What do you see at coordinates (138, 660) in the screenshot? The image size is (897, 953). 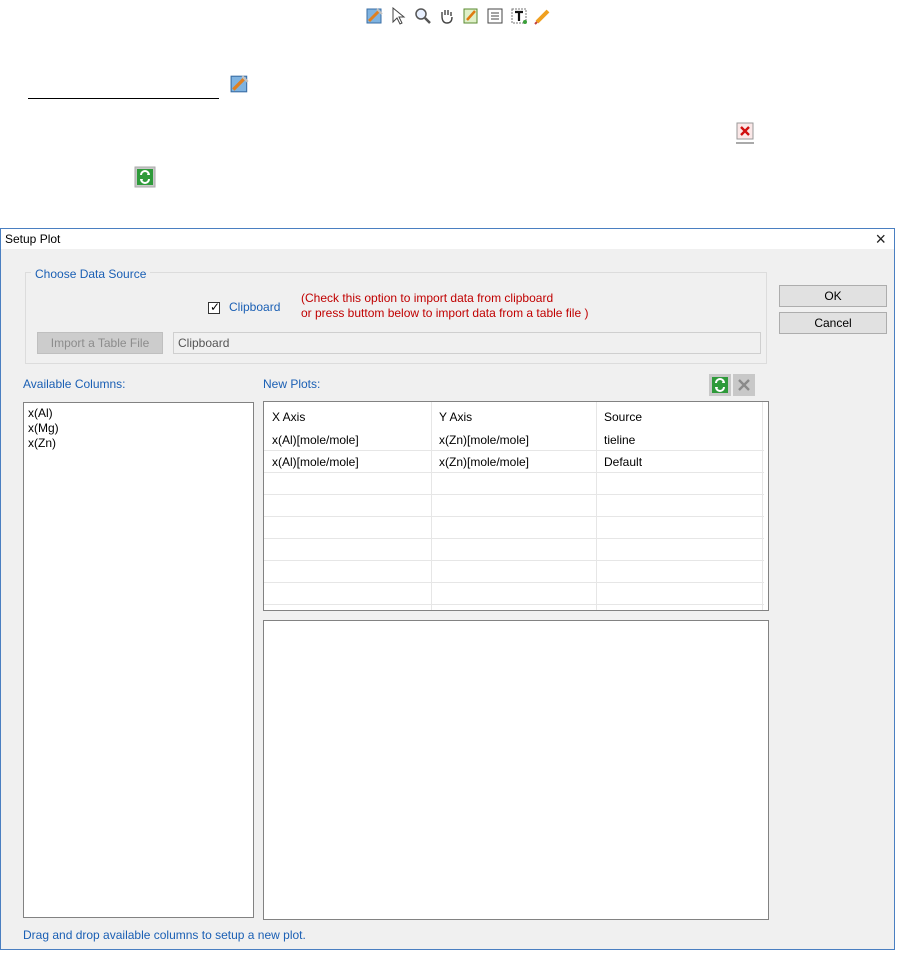 I see `available-columns-list: x(Al) x(Mg) x(Zn)` at bounding box center [138, 660].